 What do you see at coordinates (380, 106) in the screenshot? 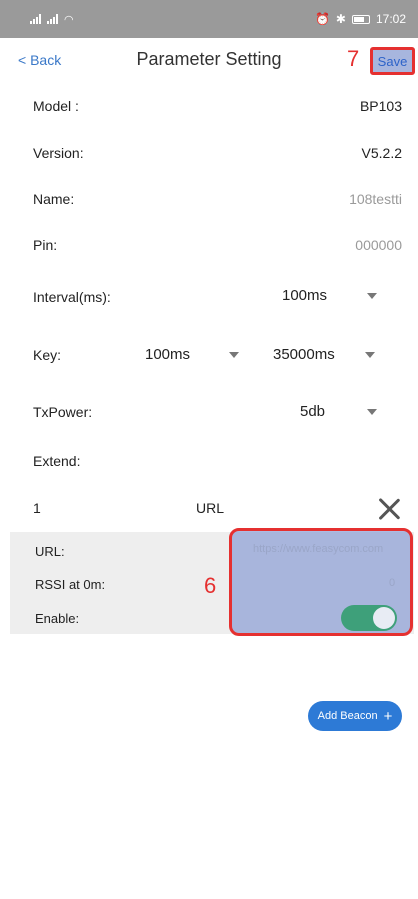
I see `model-value: BP103` at bounding box center [380, 106].